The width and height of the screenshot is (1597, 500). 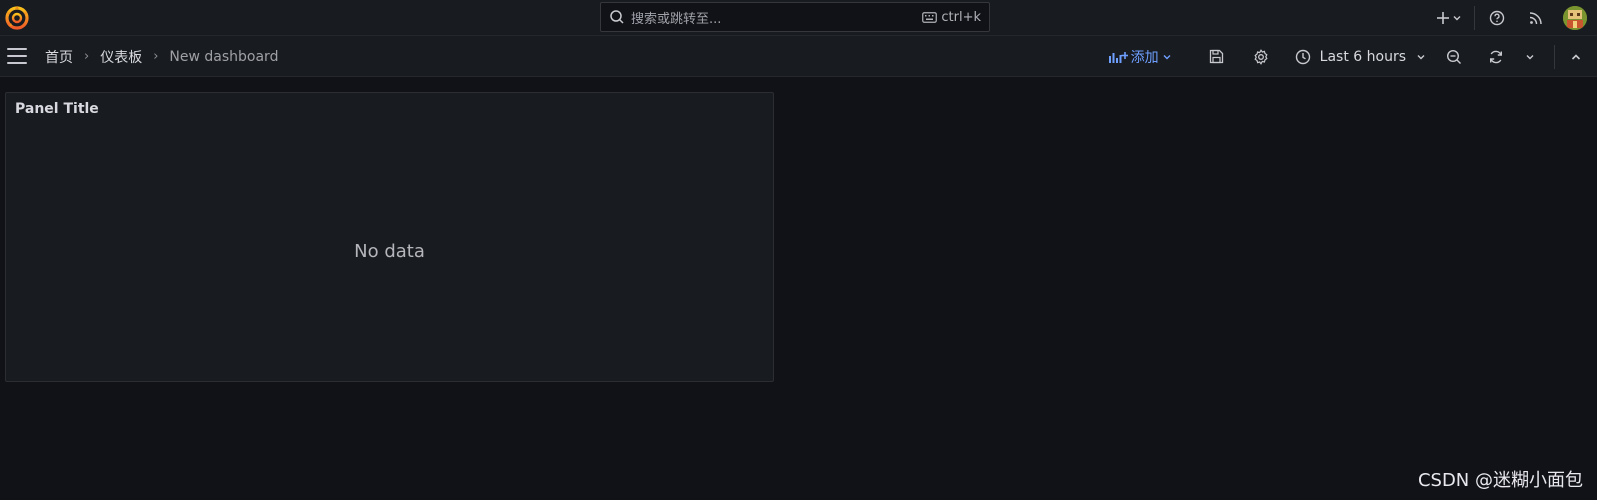 I want to click on breadcrumb: 首页 › 仪表板 › New dashboard, so click(x=161, y=56).